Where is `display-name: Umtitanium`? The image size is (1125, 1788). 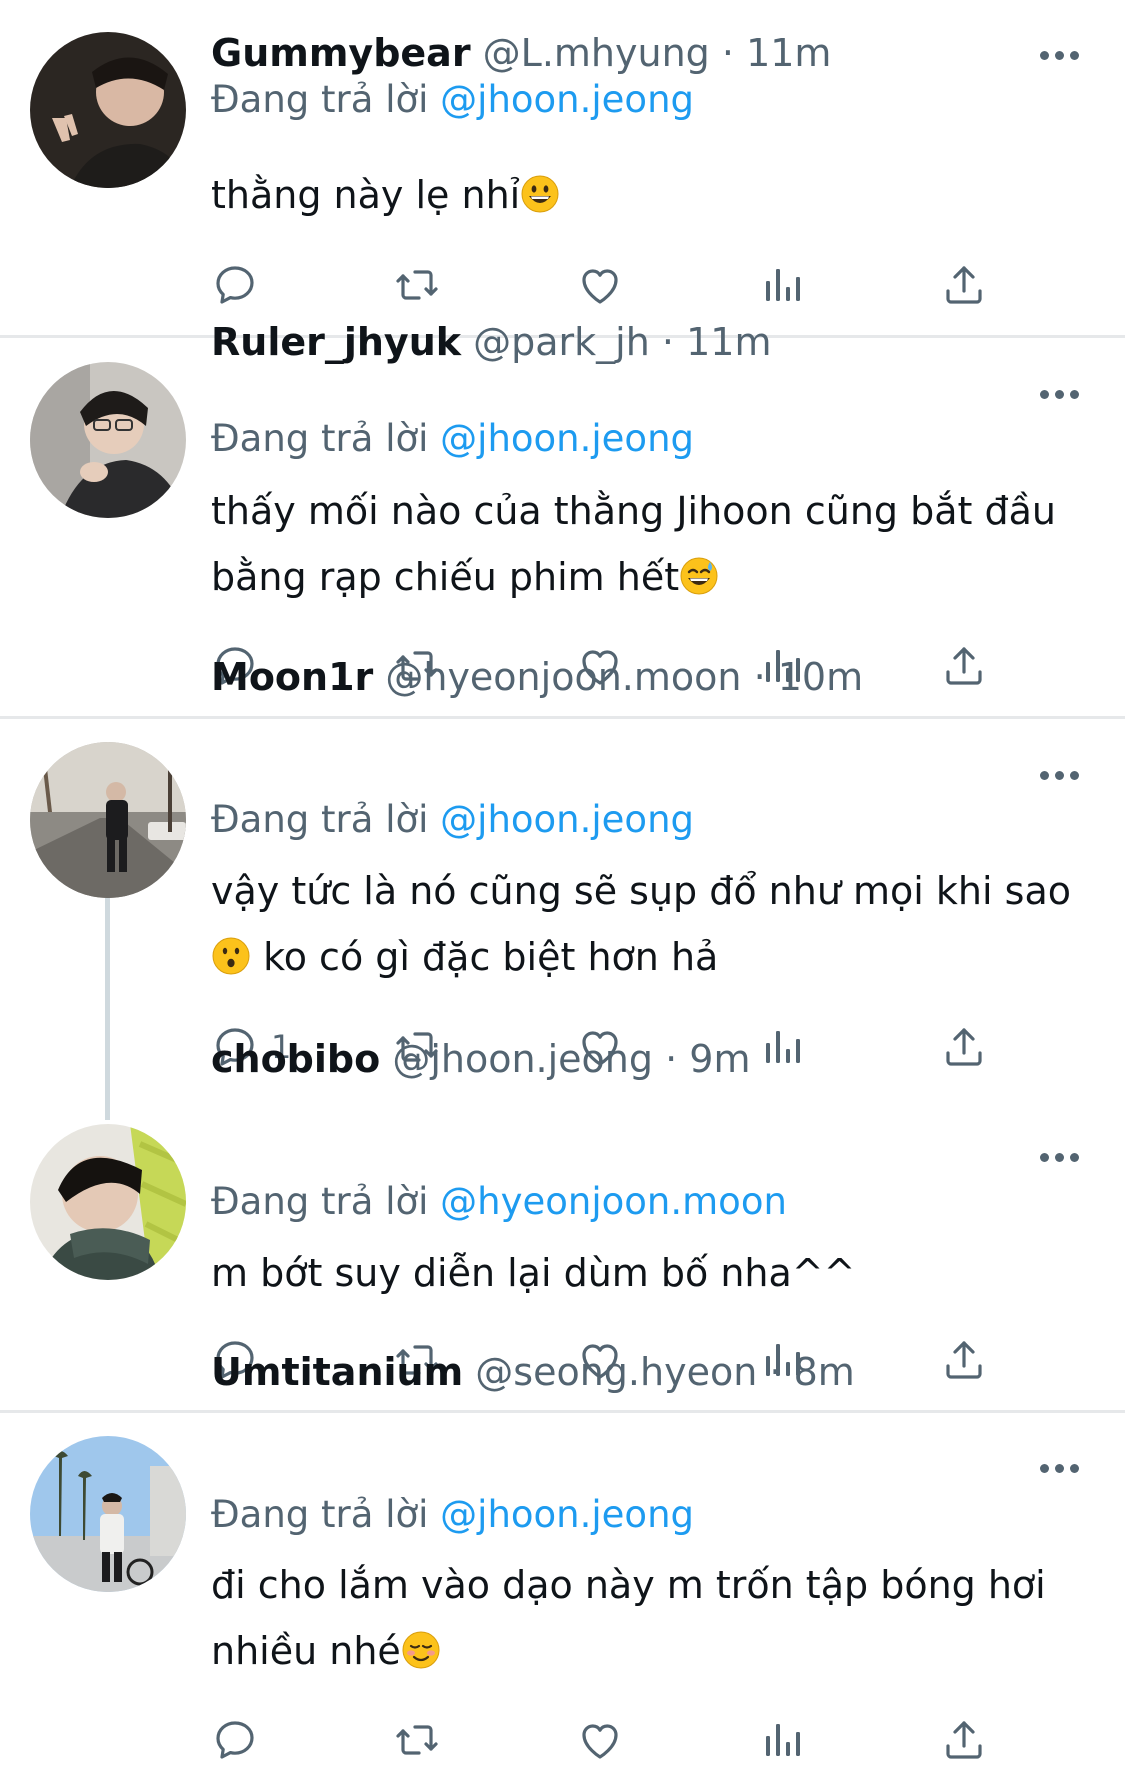 display-name: Umtitanium is located at coordinates (337, 1372).